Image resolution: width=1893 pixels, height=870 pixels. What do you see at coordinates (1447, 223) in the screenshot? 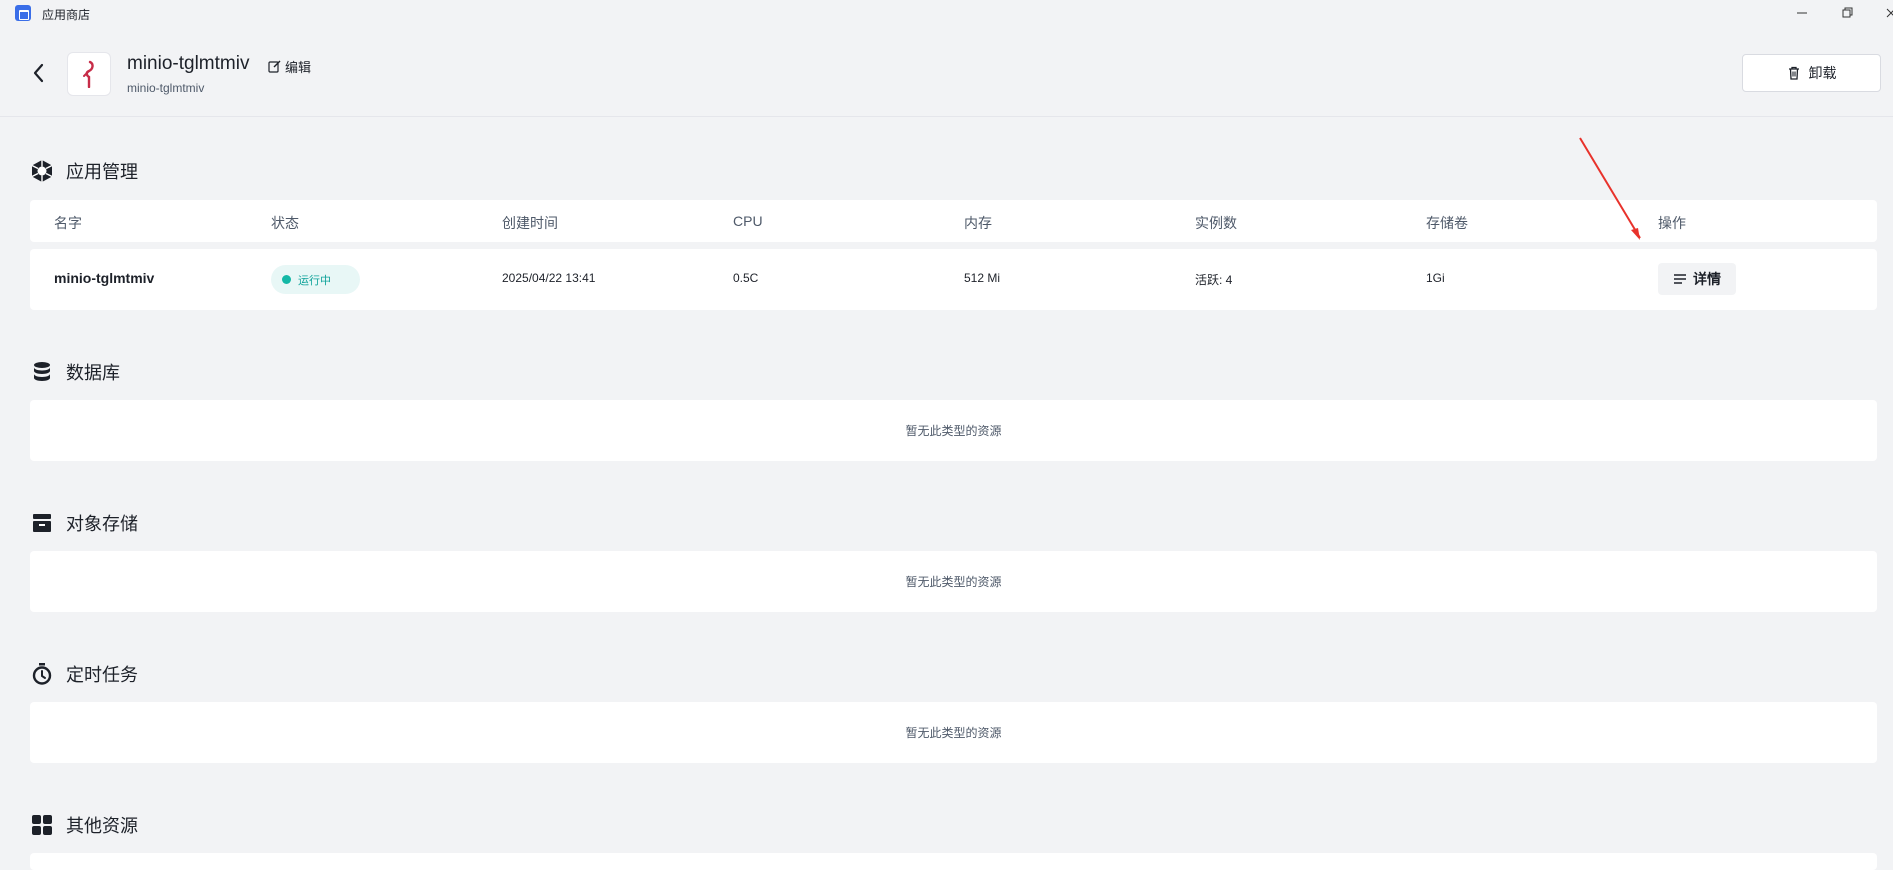
I see `column-header-volume: 存储卷` at bounding box center [1447, 223].